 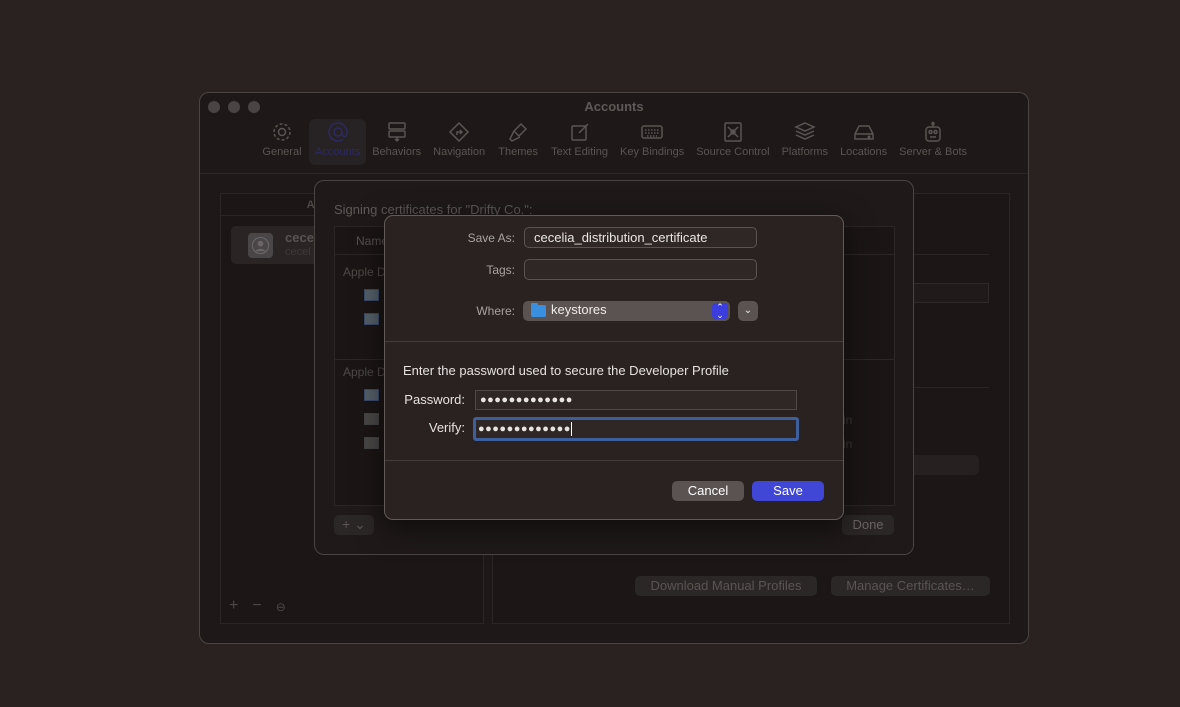 I want to click on save-as-label: Save As:, so click(x=491, y=238).